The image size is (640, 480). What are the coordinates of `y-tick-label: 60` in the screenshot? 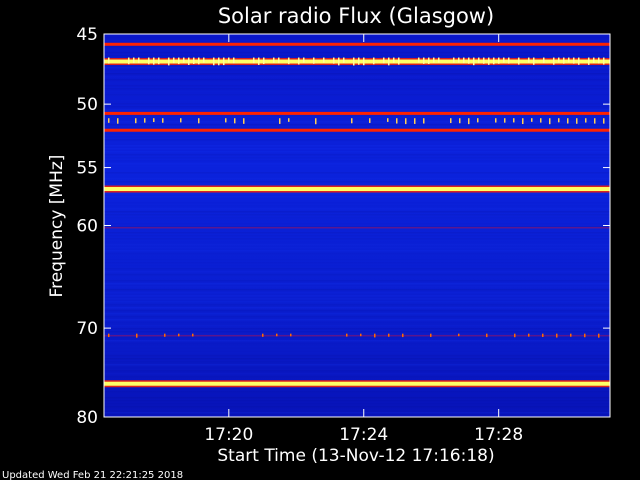 It's located at (87, 227).